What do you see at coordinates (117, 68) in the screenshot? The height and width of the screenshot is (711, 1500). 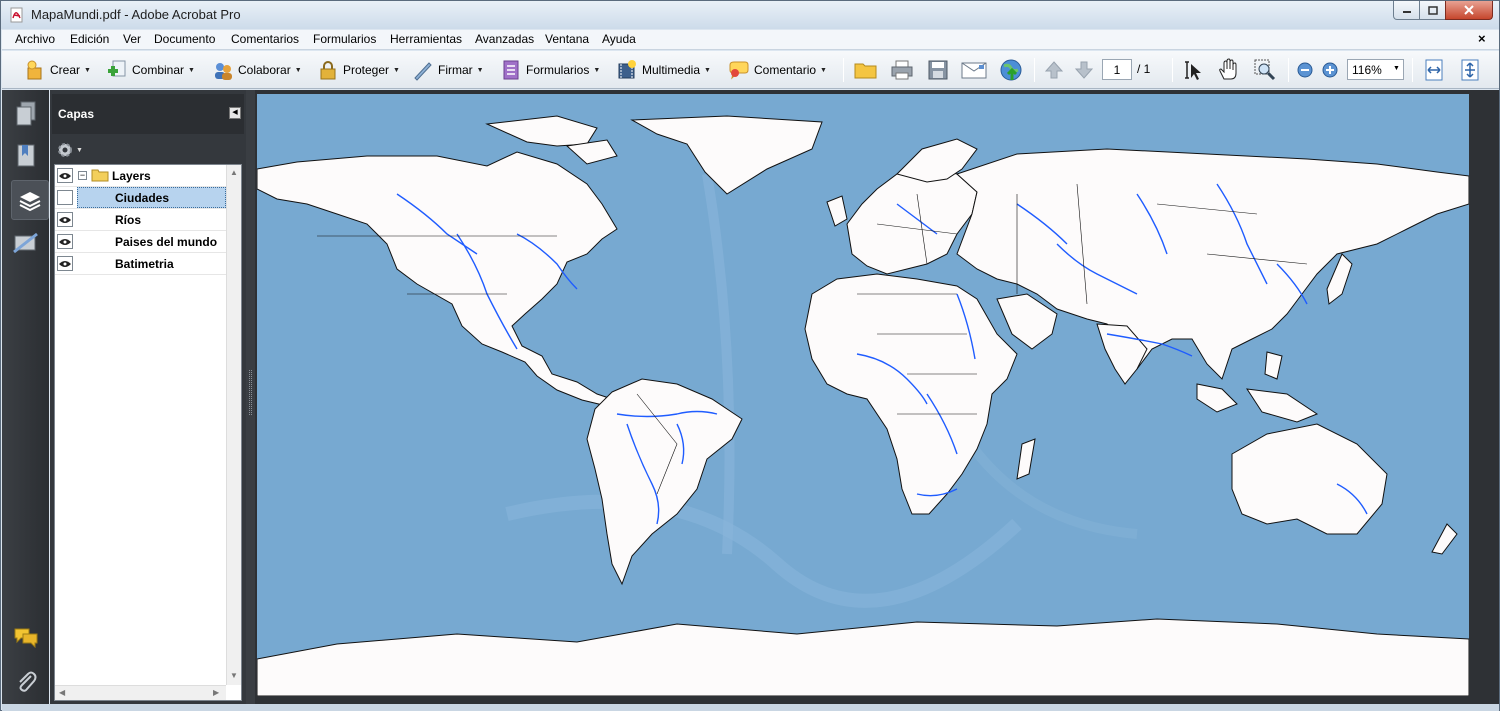 I see `combine-files-icon` at bounding box center [117, 68].